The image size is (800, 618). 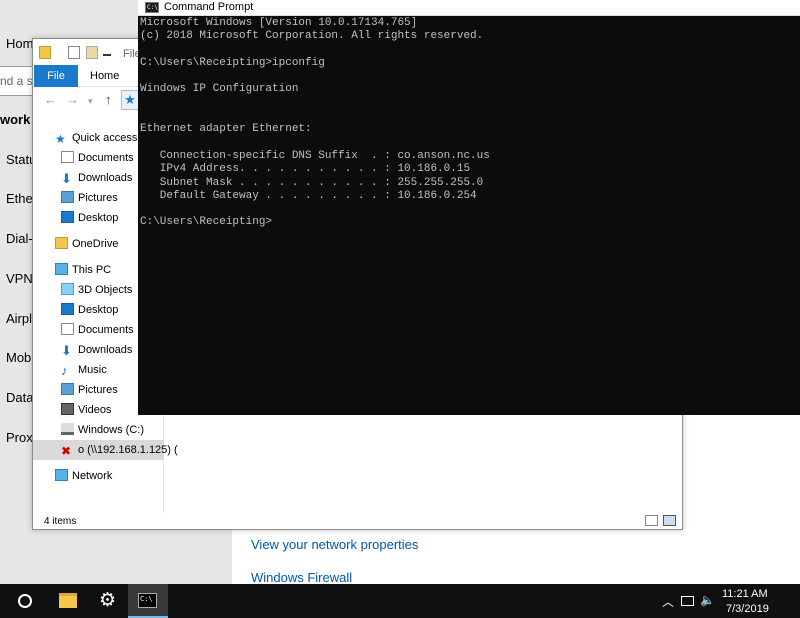 I want to click on taskbar-file-explorer-button, so click(x=68, y=601).